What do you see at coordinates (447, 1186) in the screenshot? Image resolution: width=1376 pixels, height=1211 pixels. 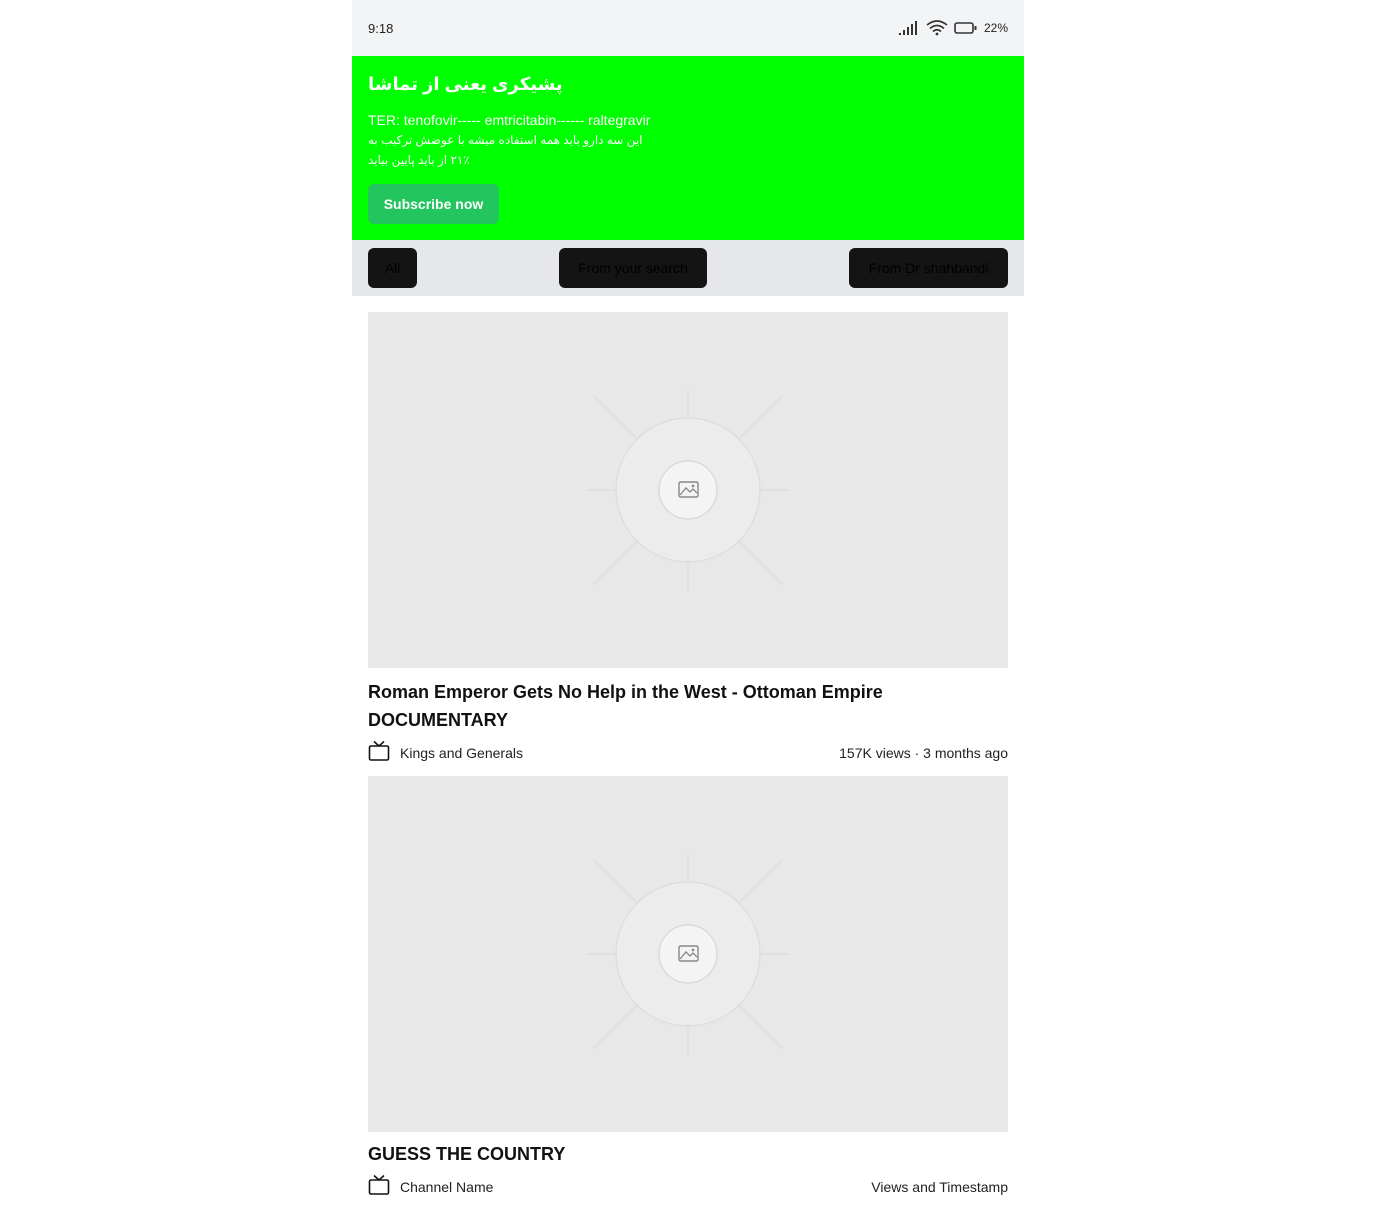 I see `channel-name: Channel Name` at bounding box center [447, 1186].